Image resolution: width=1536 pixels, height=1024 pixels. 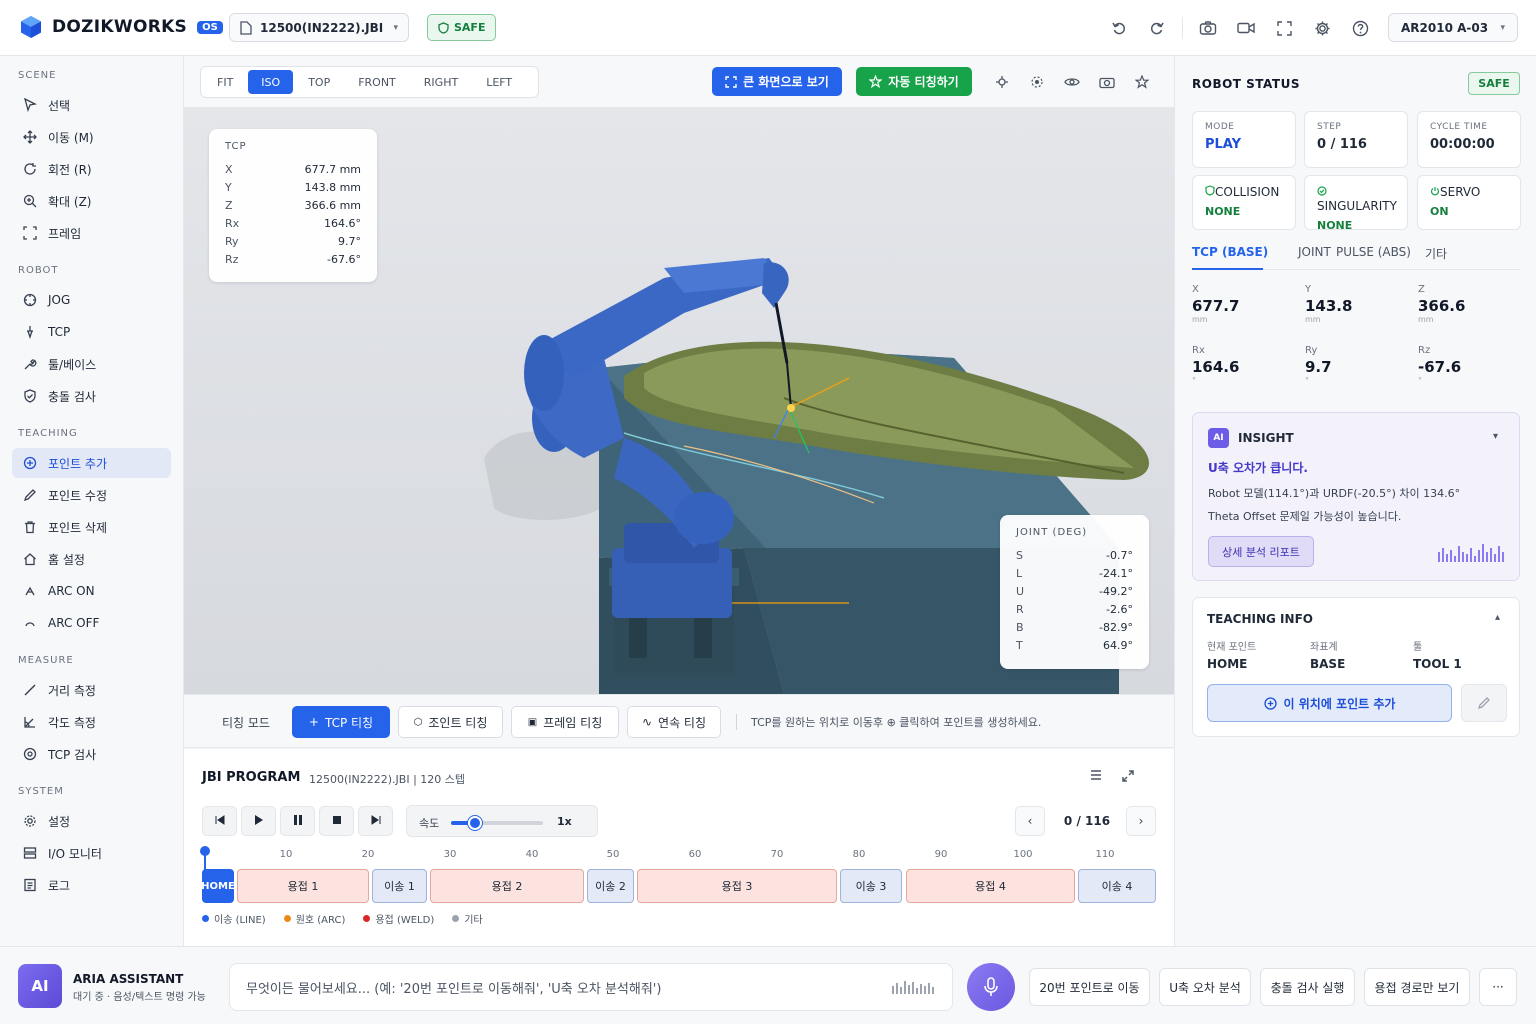 I want to click on sidebar-item-collision: 충돌 검사, so click(x=91, y=396).